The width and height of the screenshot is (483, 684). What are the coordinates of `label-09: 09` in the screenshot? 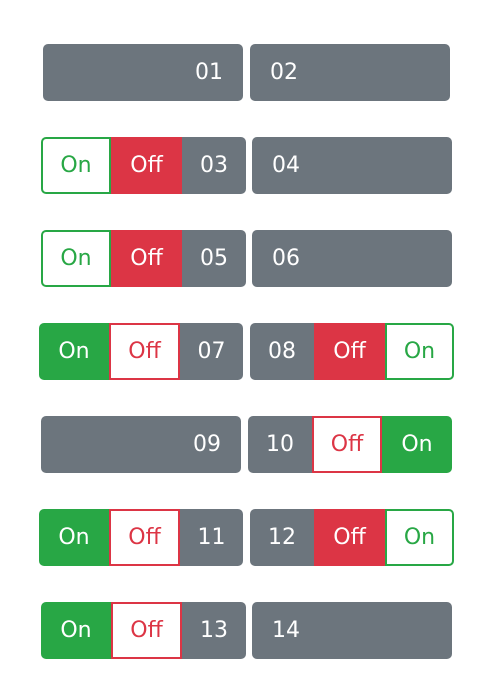 It's located at (207, 444).